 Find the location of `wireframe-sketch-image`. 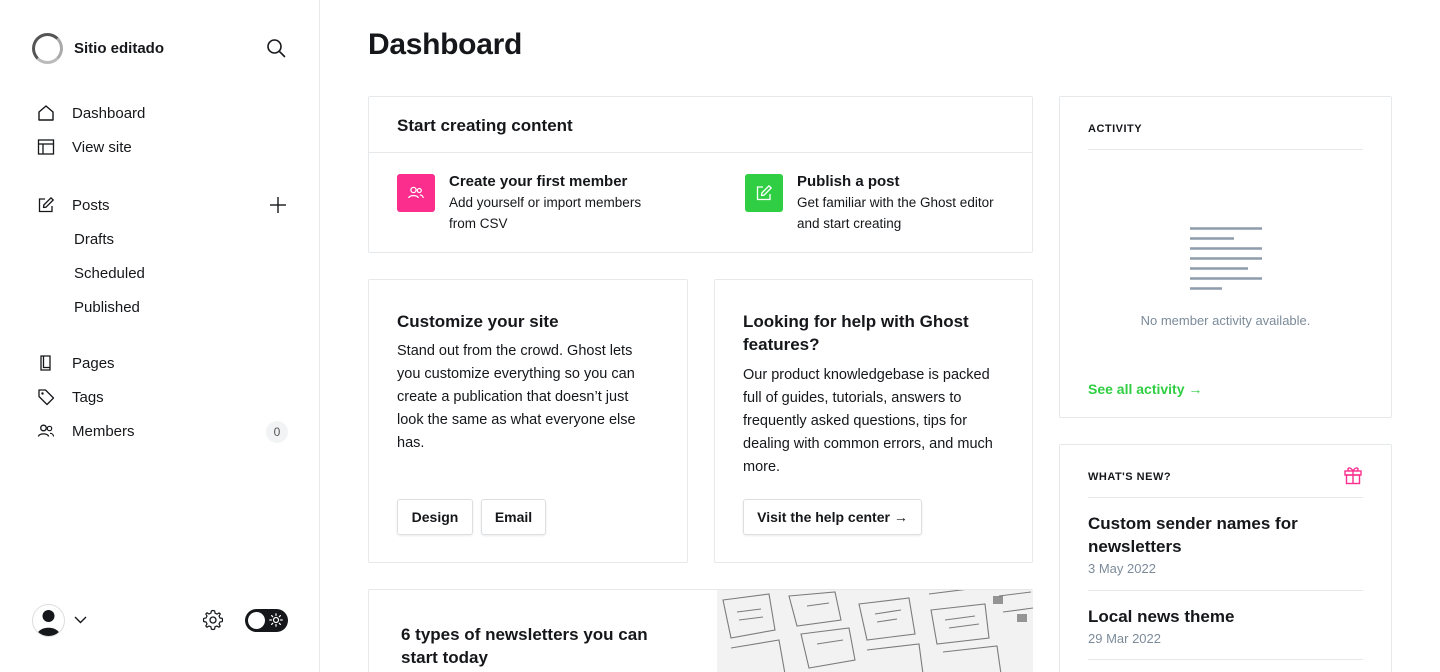

wireframe-sketch-image is located at coordinates (875, 631).